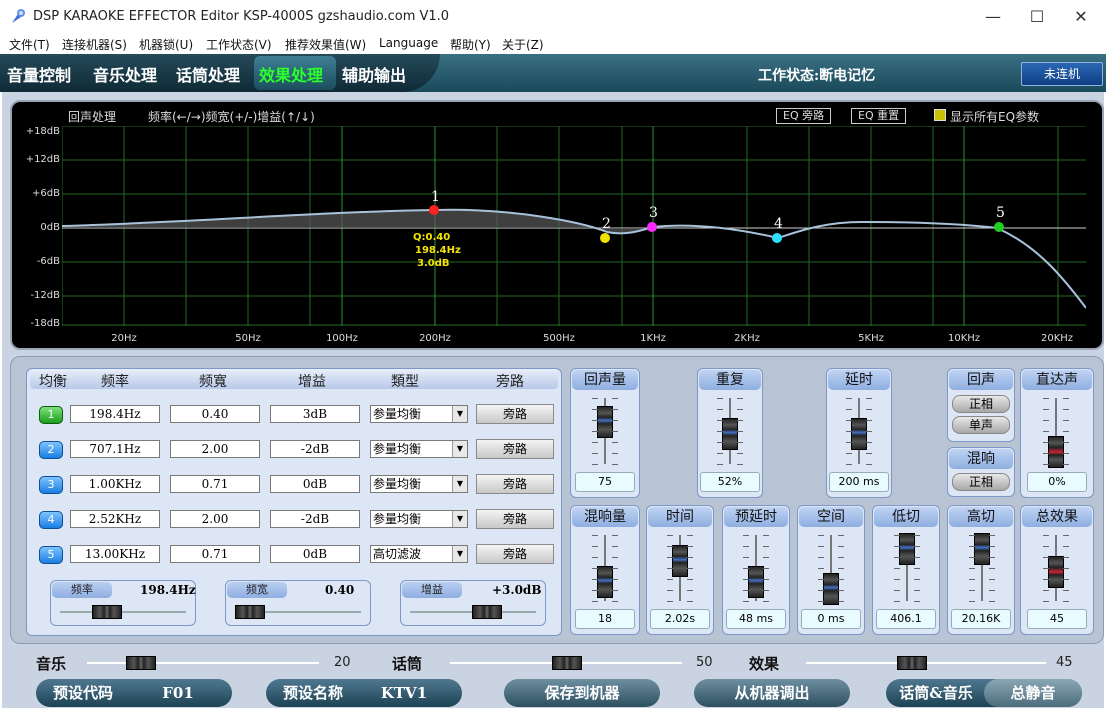  What do you see at coordinates (291, 74) in the screenshot?
I see `tab-effect: 效果处理` at bounding box center [291, 74].